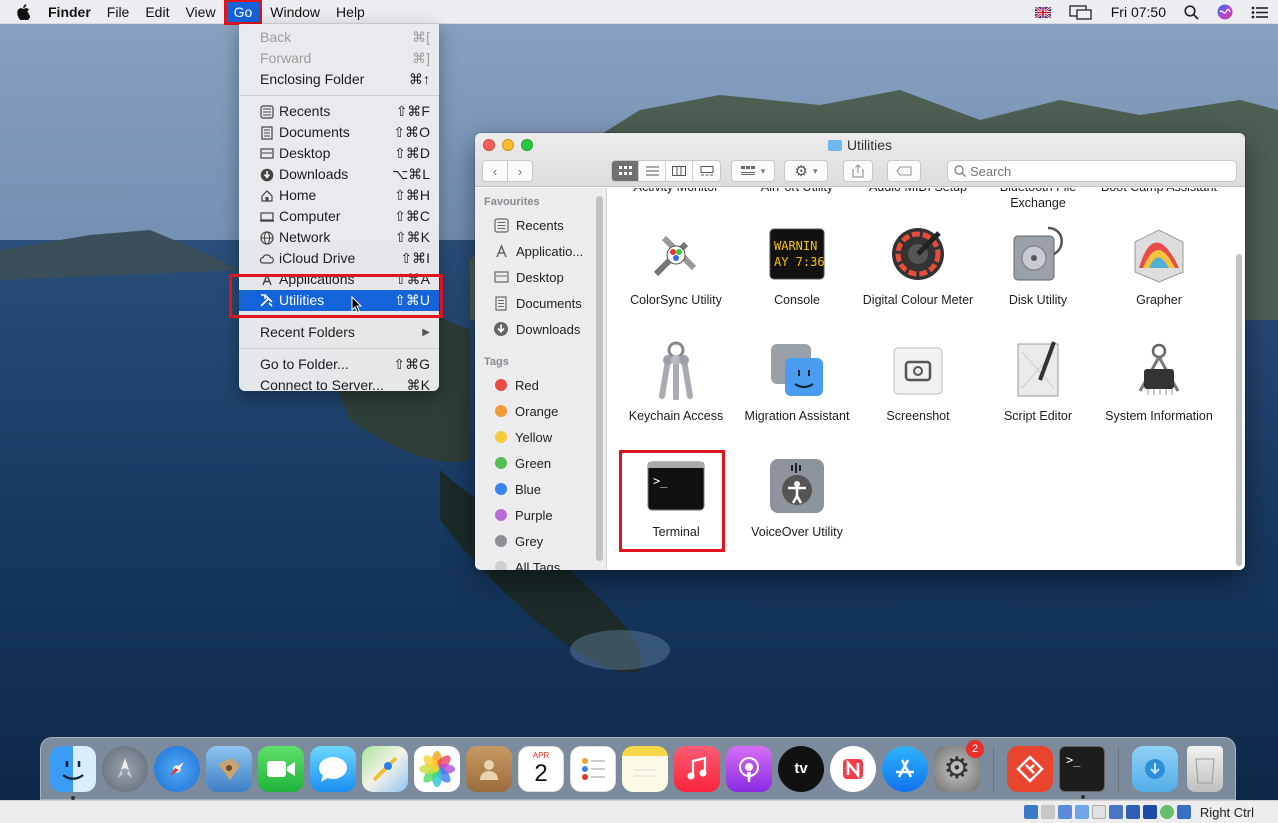 The width and height of the screenshot is (1278, 823). What do you see at coordinates (1225, 12) in the screenshot?
I see `siri-icon` at bounding box center [1225, 12].